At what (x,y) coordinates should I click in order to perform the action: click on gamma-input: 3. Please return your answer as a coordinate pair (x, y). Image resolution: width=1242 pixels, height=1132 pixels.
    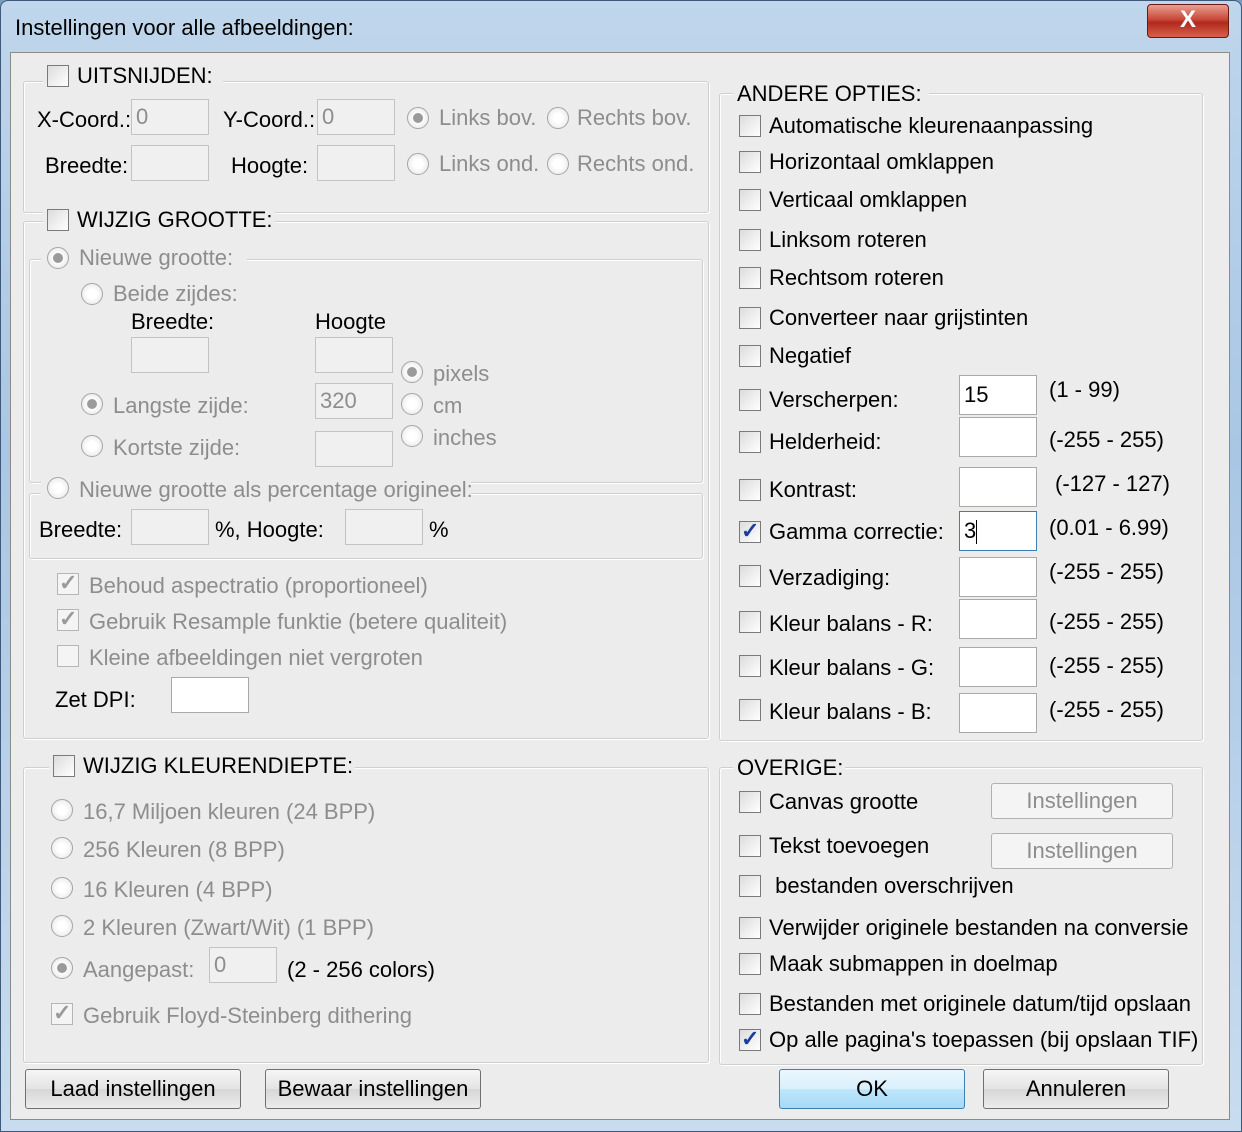
    Looking at the image, I should click on (998, 531).